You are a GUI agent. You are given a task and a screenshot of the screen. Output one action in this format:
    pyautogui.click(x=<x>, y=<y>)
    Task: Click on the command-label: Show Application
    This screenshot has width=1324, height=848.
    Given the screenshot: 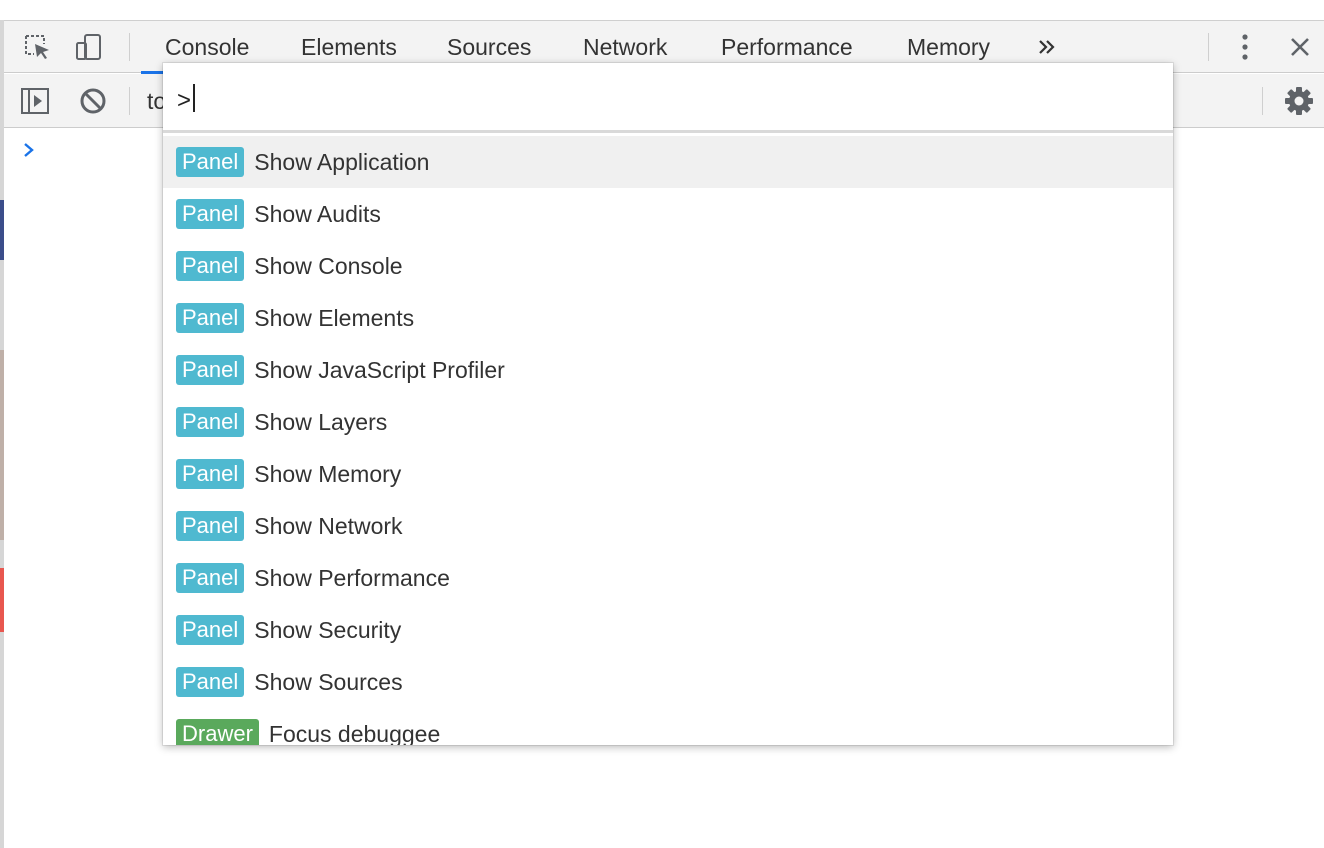 What is the action you would take?
    pyautogui.click(x=342, y=161)
    